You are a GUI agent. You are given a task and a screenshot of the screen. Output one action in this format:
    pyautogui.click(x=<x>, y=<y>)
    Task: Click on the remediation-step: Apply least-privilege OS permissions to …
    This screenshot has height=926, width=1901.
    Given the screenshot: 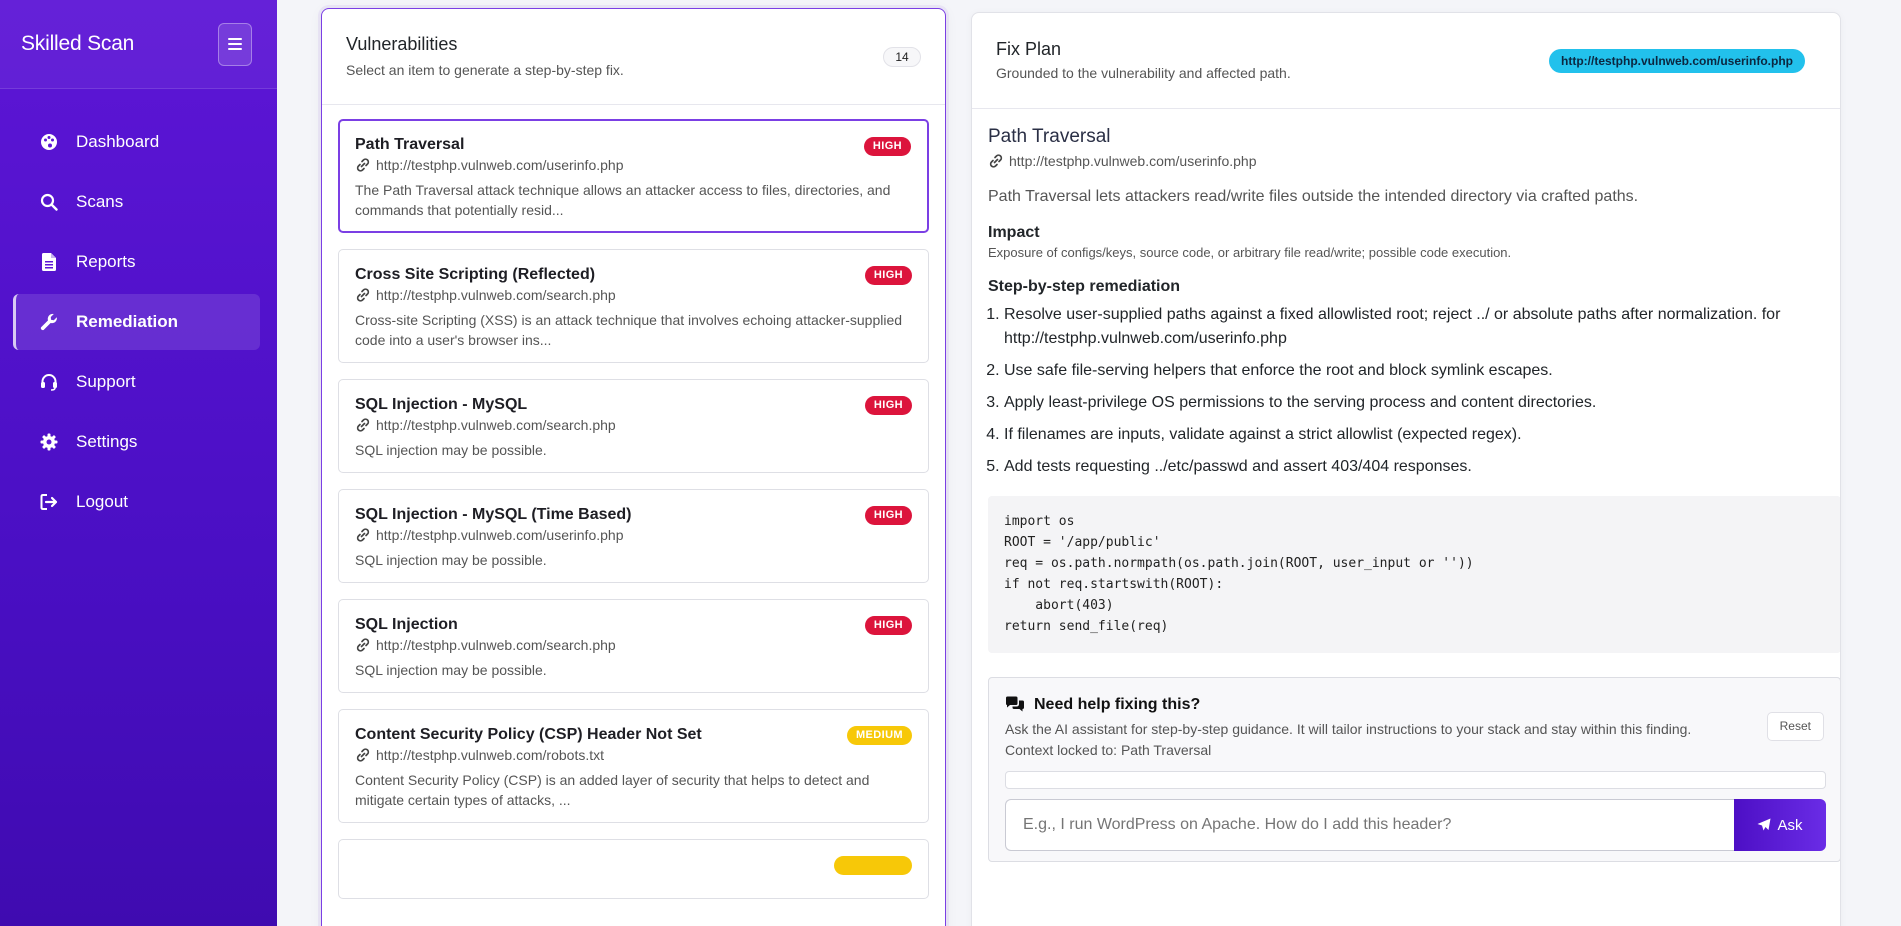 What is the action you would take?
    pyautogui.click(x=1410, y=403)
    